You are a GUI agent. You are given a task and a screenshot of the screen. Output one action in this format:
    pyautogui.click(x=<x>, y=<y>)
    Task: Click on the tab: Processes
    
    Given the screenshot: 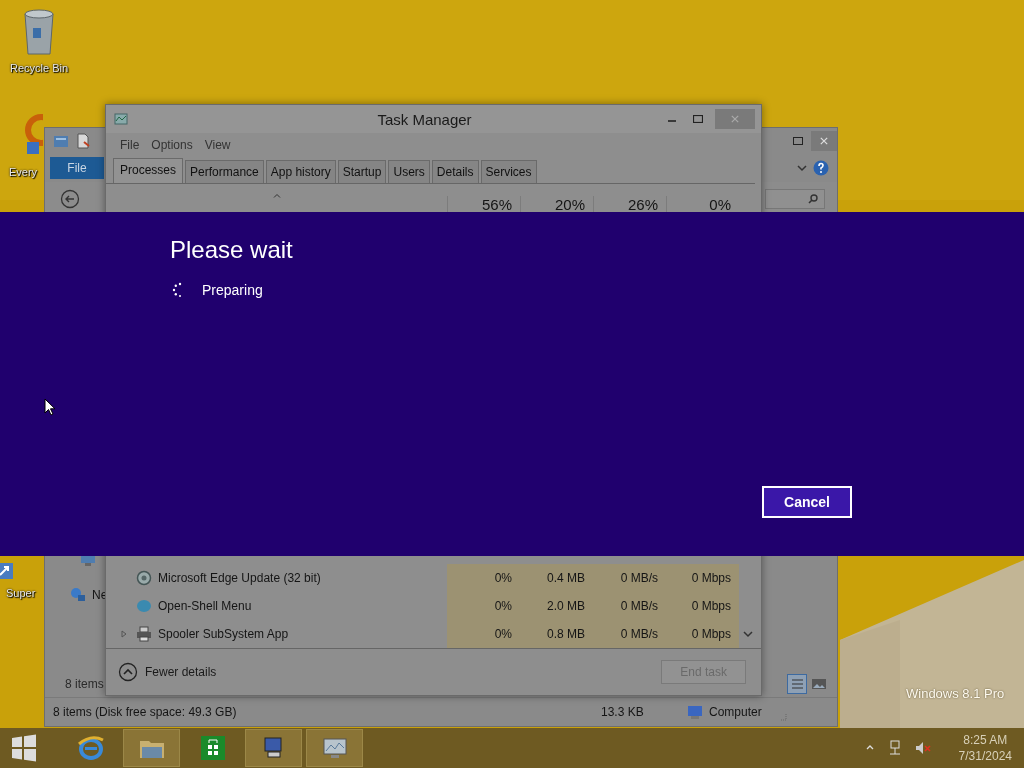 What is the action you would take?
    pyautogui.click(x=148, y=170)
    